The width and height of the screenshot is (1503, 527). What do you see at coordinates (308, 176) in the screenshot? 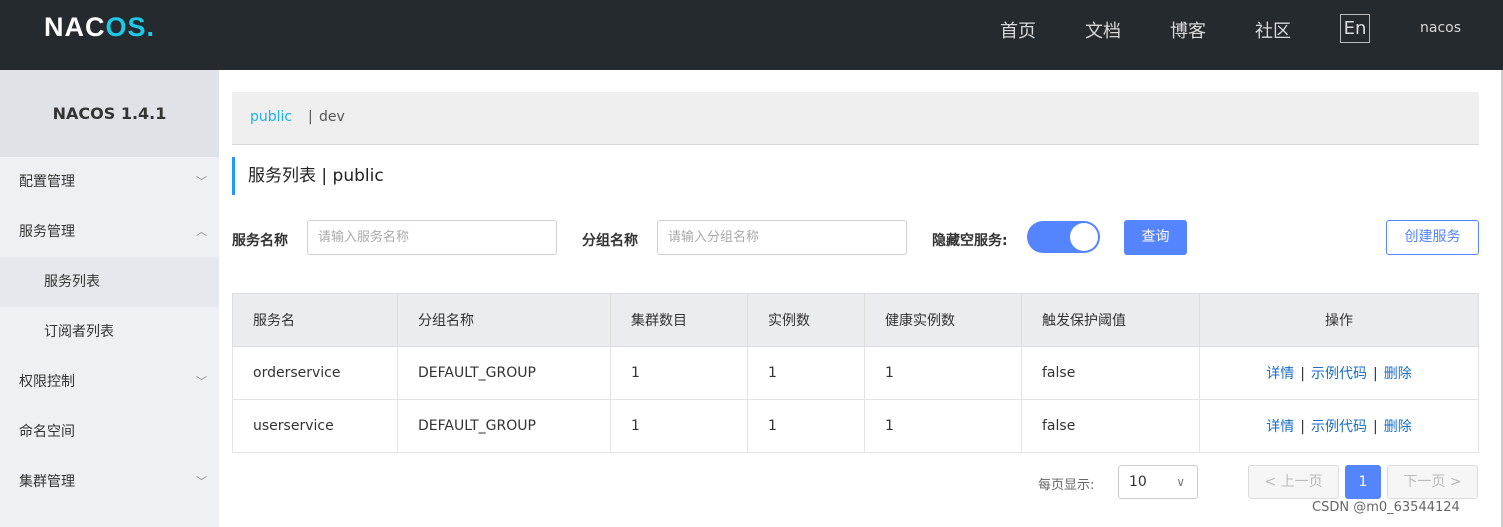
I see `page-title: 服务列表 | public` at bounding box center [308, 176].